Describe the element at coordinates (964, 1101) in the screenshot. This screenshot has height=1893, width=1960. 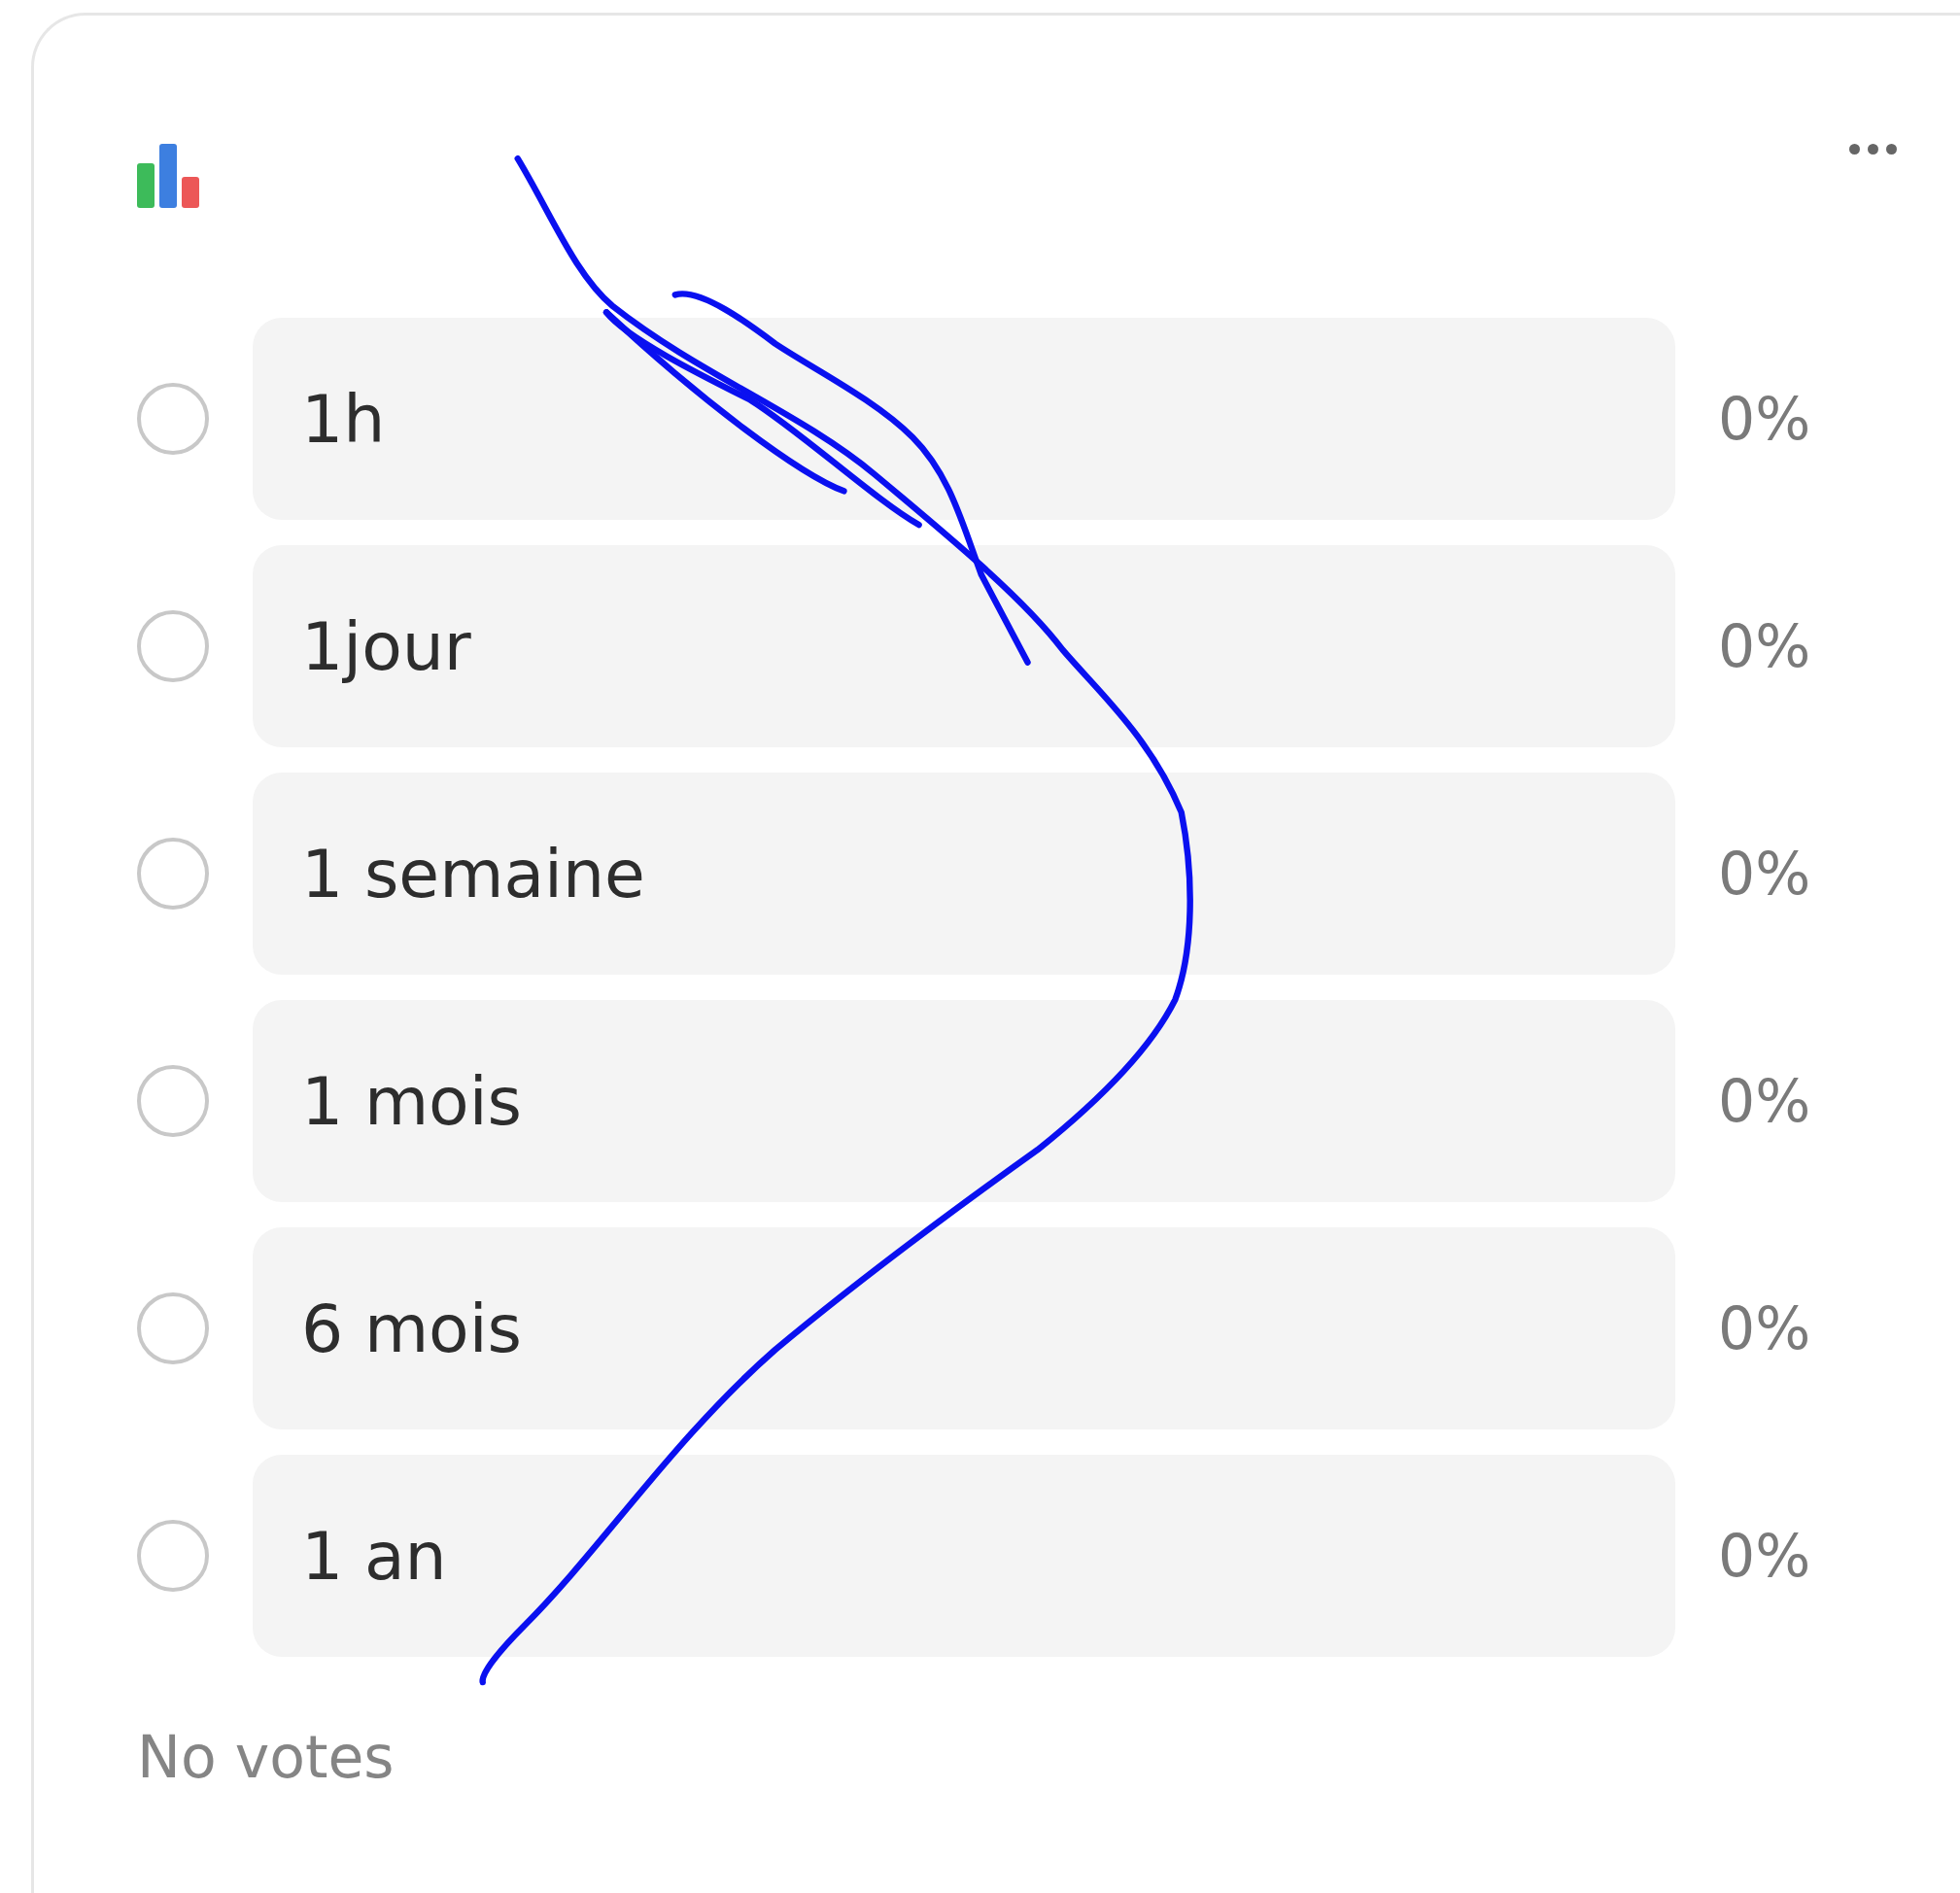
I see `poll-option: 1 mois` at that location.